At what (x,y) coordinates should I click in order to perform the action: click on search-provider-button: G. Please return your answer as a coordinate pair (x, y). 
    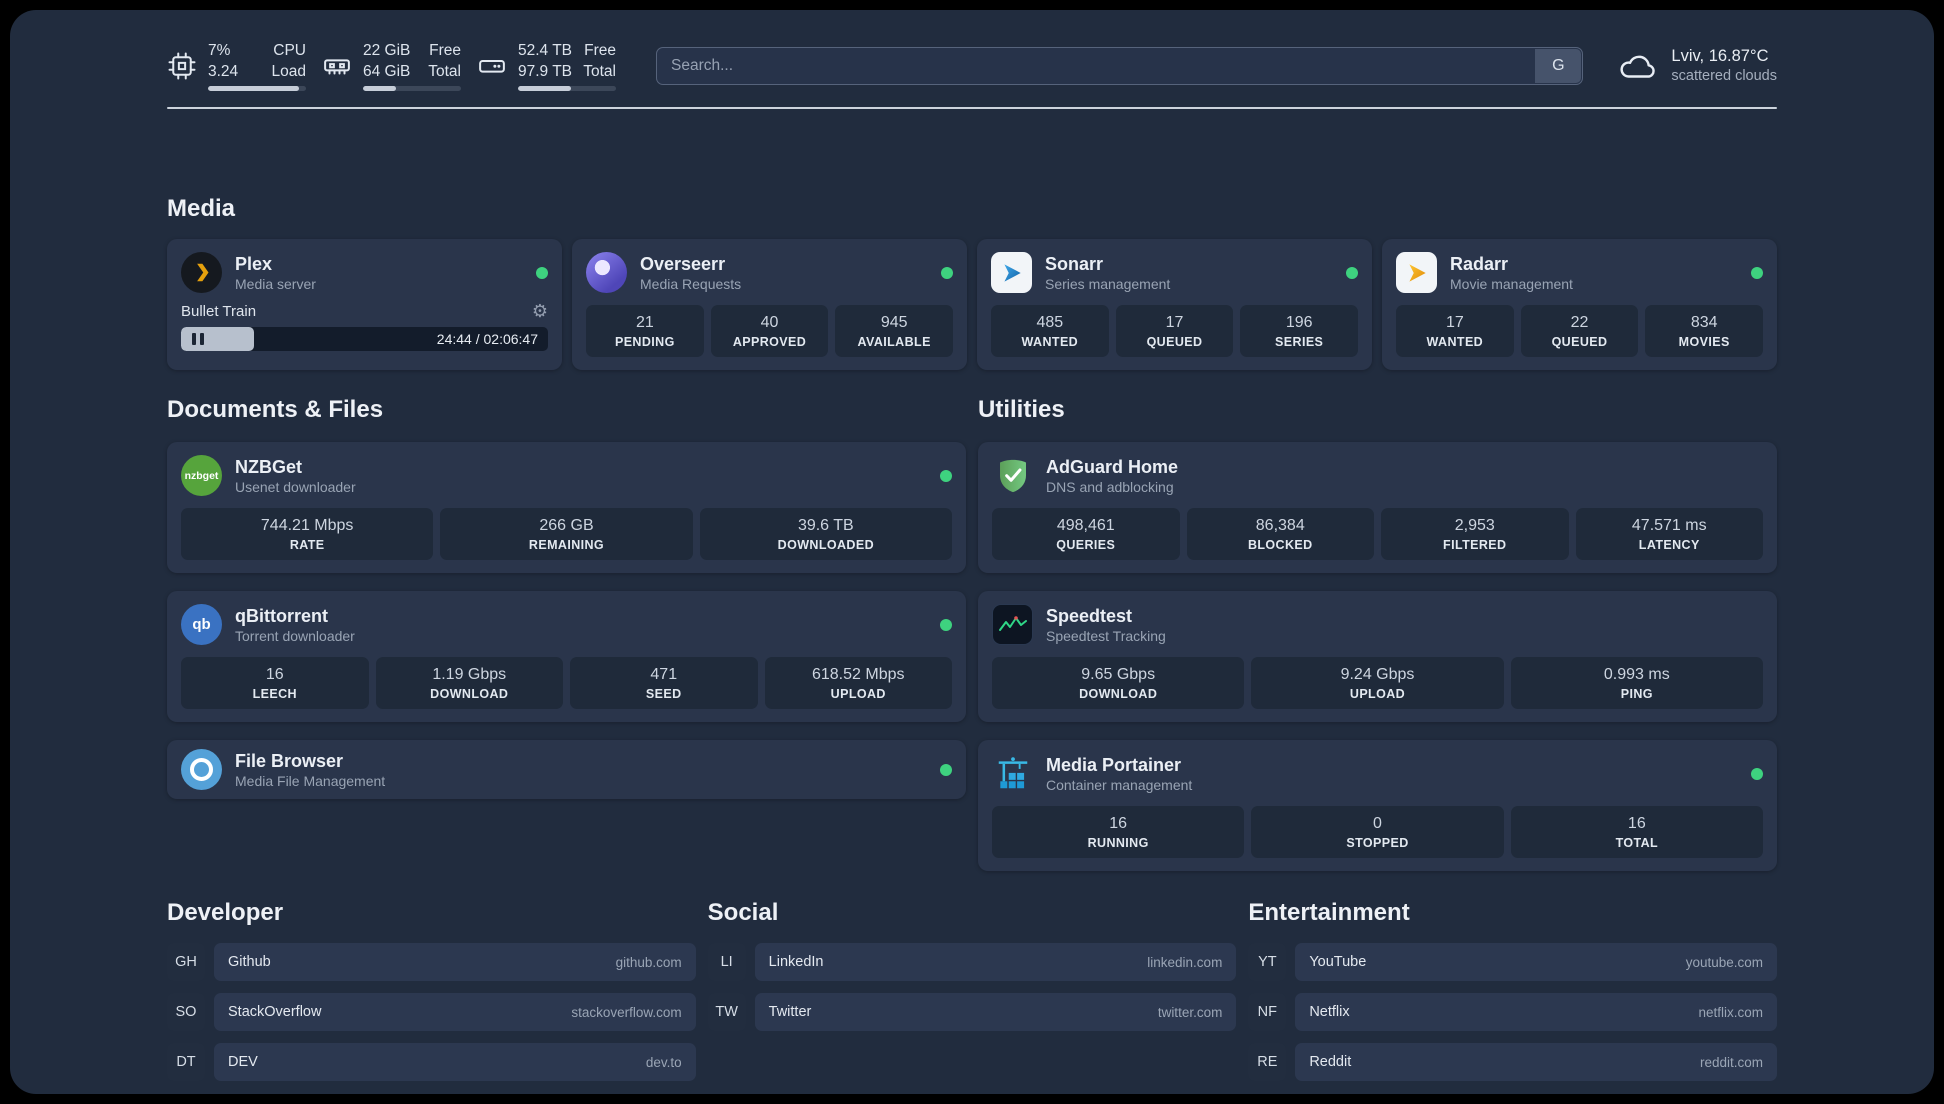
    Looking at the image, I should click on (1558, 65).